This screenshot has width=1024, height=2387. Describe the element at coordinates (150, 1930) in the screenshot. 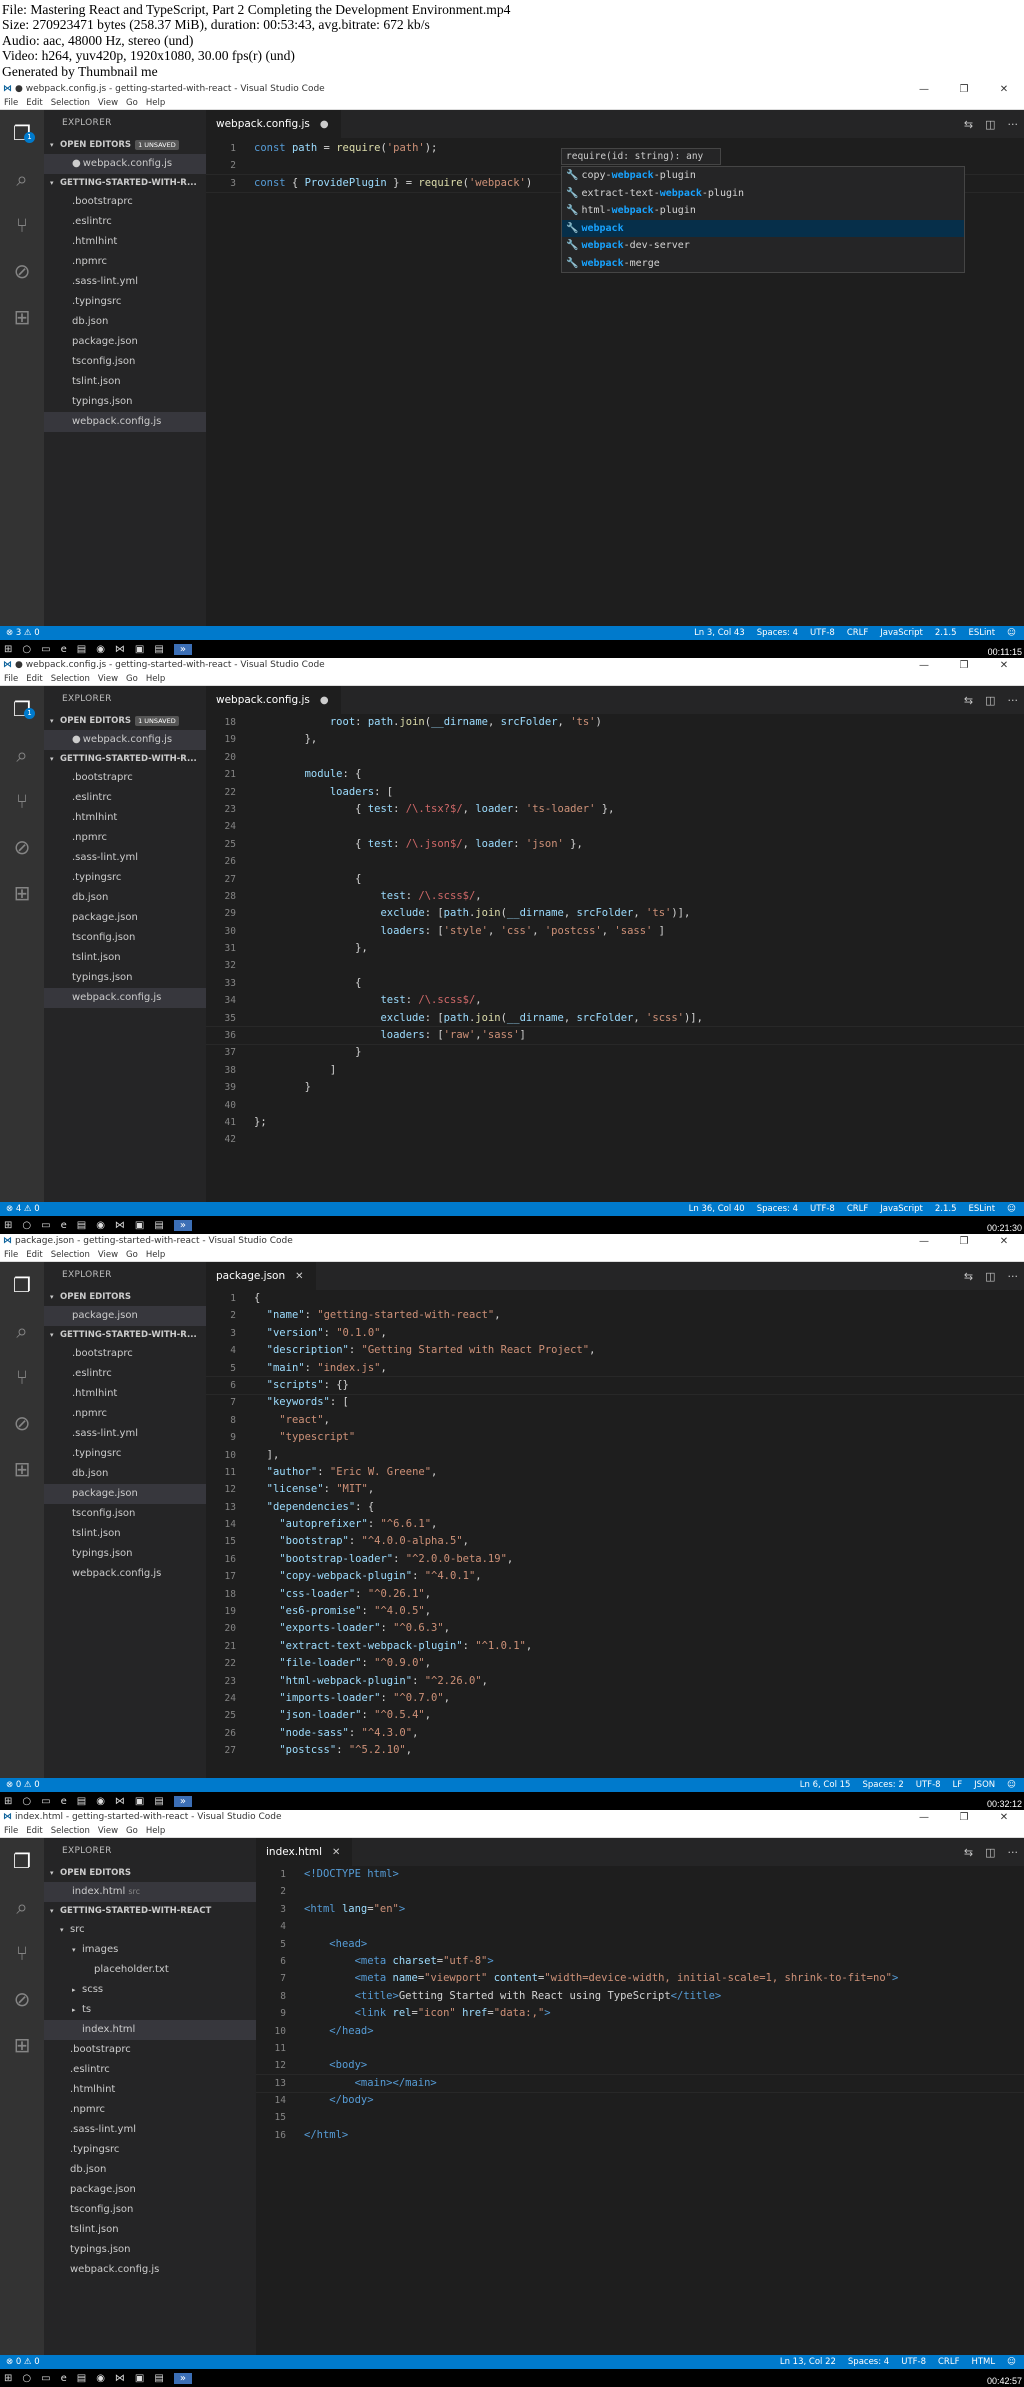

I see `tree-item: ▾ src` at that location.